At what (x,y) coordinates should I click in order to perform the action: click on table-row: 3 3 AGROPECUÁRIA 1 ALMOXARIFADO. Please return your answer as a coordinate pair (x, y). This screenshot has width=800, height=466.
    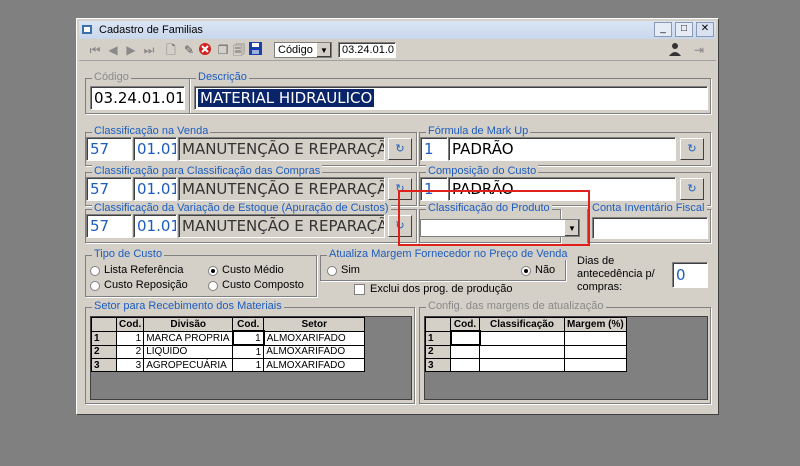
    Looking at the image, I should click on (228, 365).